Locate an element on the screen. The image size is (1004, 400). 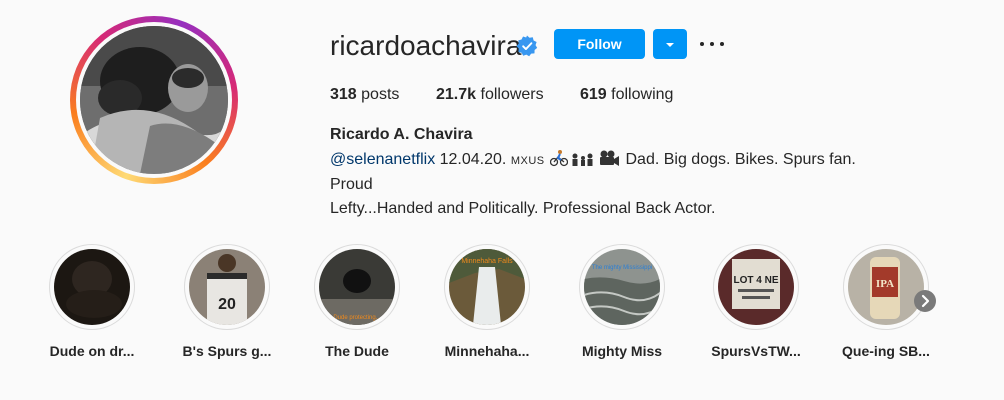
bio-date: 12.04.20. is located at coordinates (473, 159).